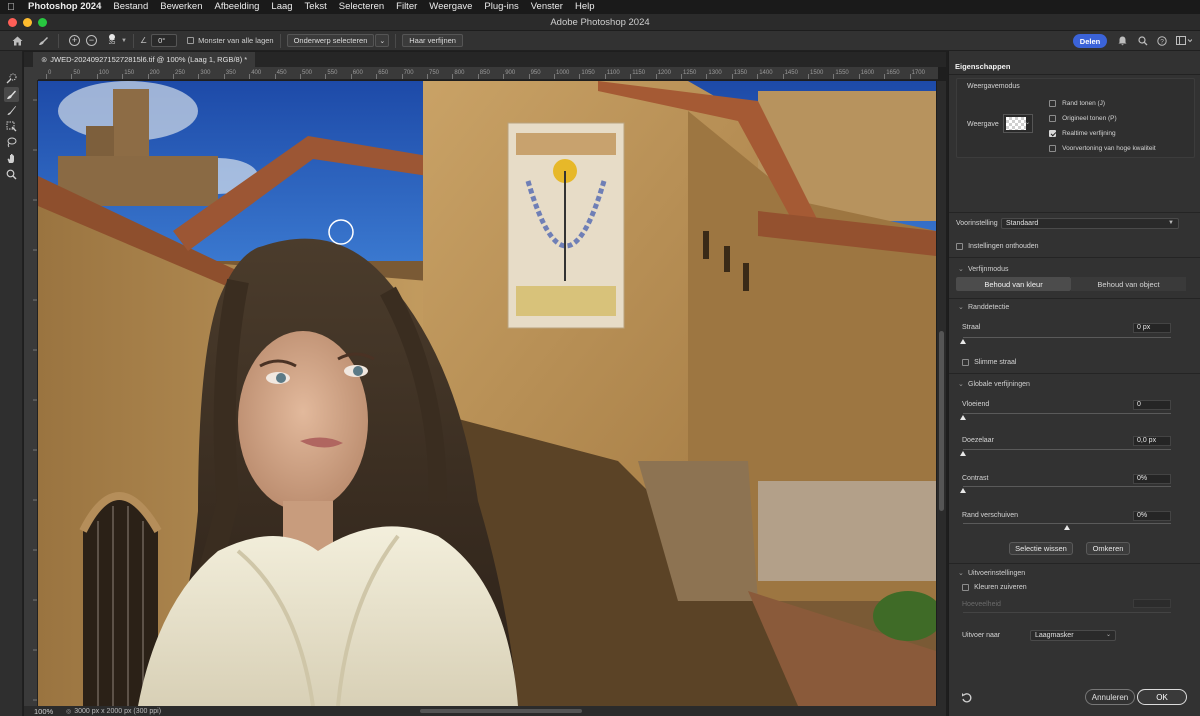 Image resolution: width=1200 pixels, height=716 pixels. Describe the element at coordinates (963, 341) in the screenshot. I see `radius-slider-handle` at that location.